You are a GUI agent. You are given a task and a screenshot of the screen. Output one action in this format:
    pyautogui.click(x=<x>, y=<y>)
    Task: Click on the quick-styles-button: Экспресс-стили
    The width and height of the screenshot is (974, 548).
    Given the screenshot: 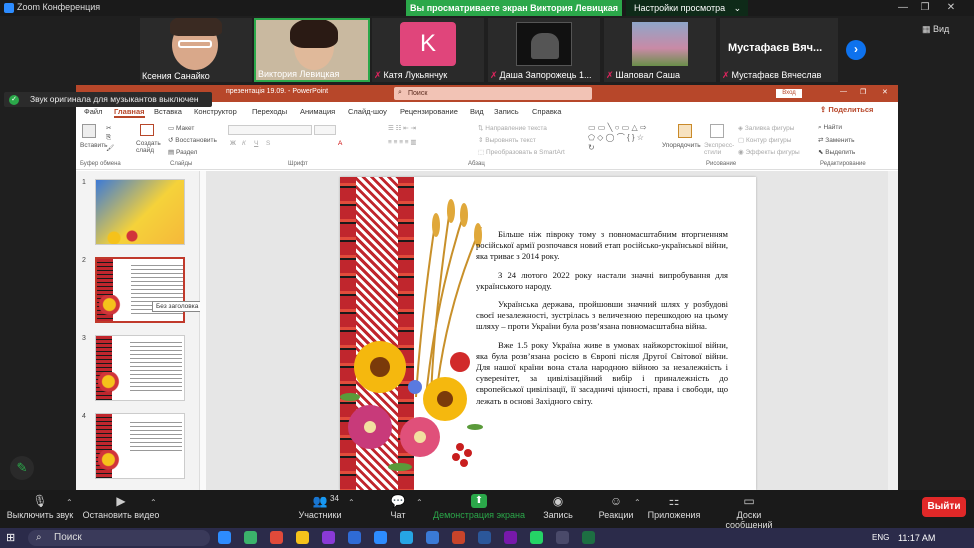 What is the action you would take?
    pyautogui.click(x=719, y=149)
    